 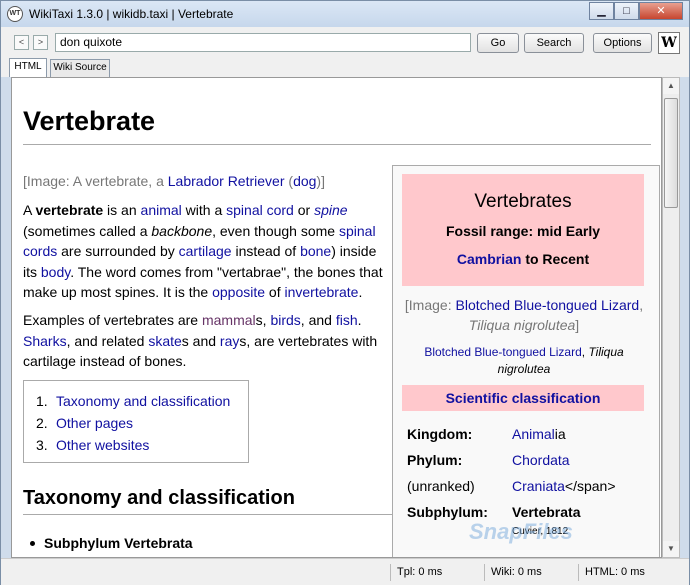 I want to click on text: instead of, so click(x=266, y=251).